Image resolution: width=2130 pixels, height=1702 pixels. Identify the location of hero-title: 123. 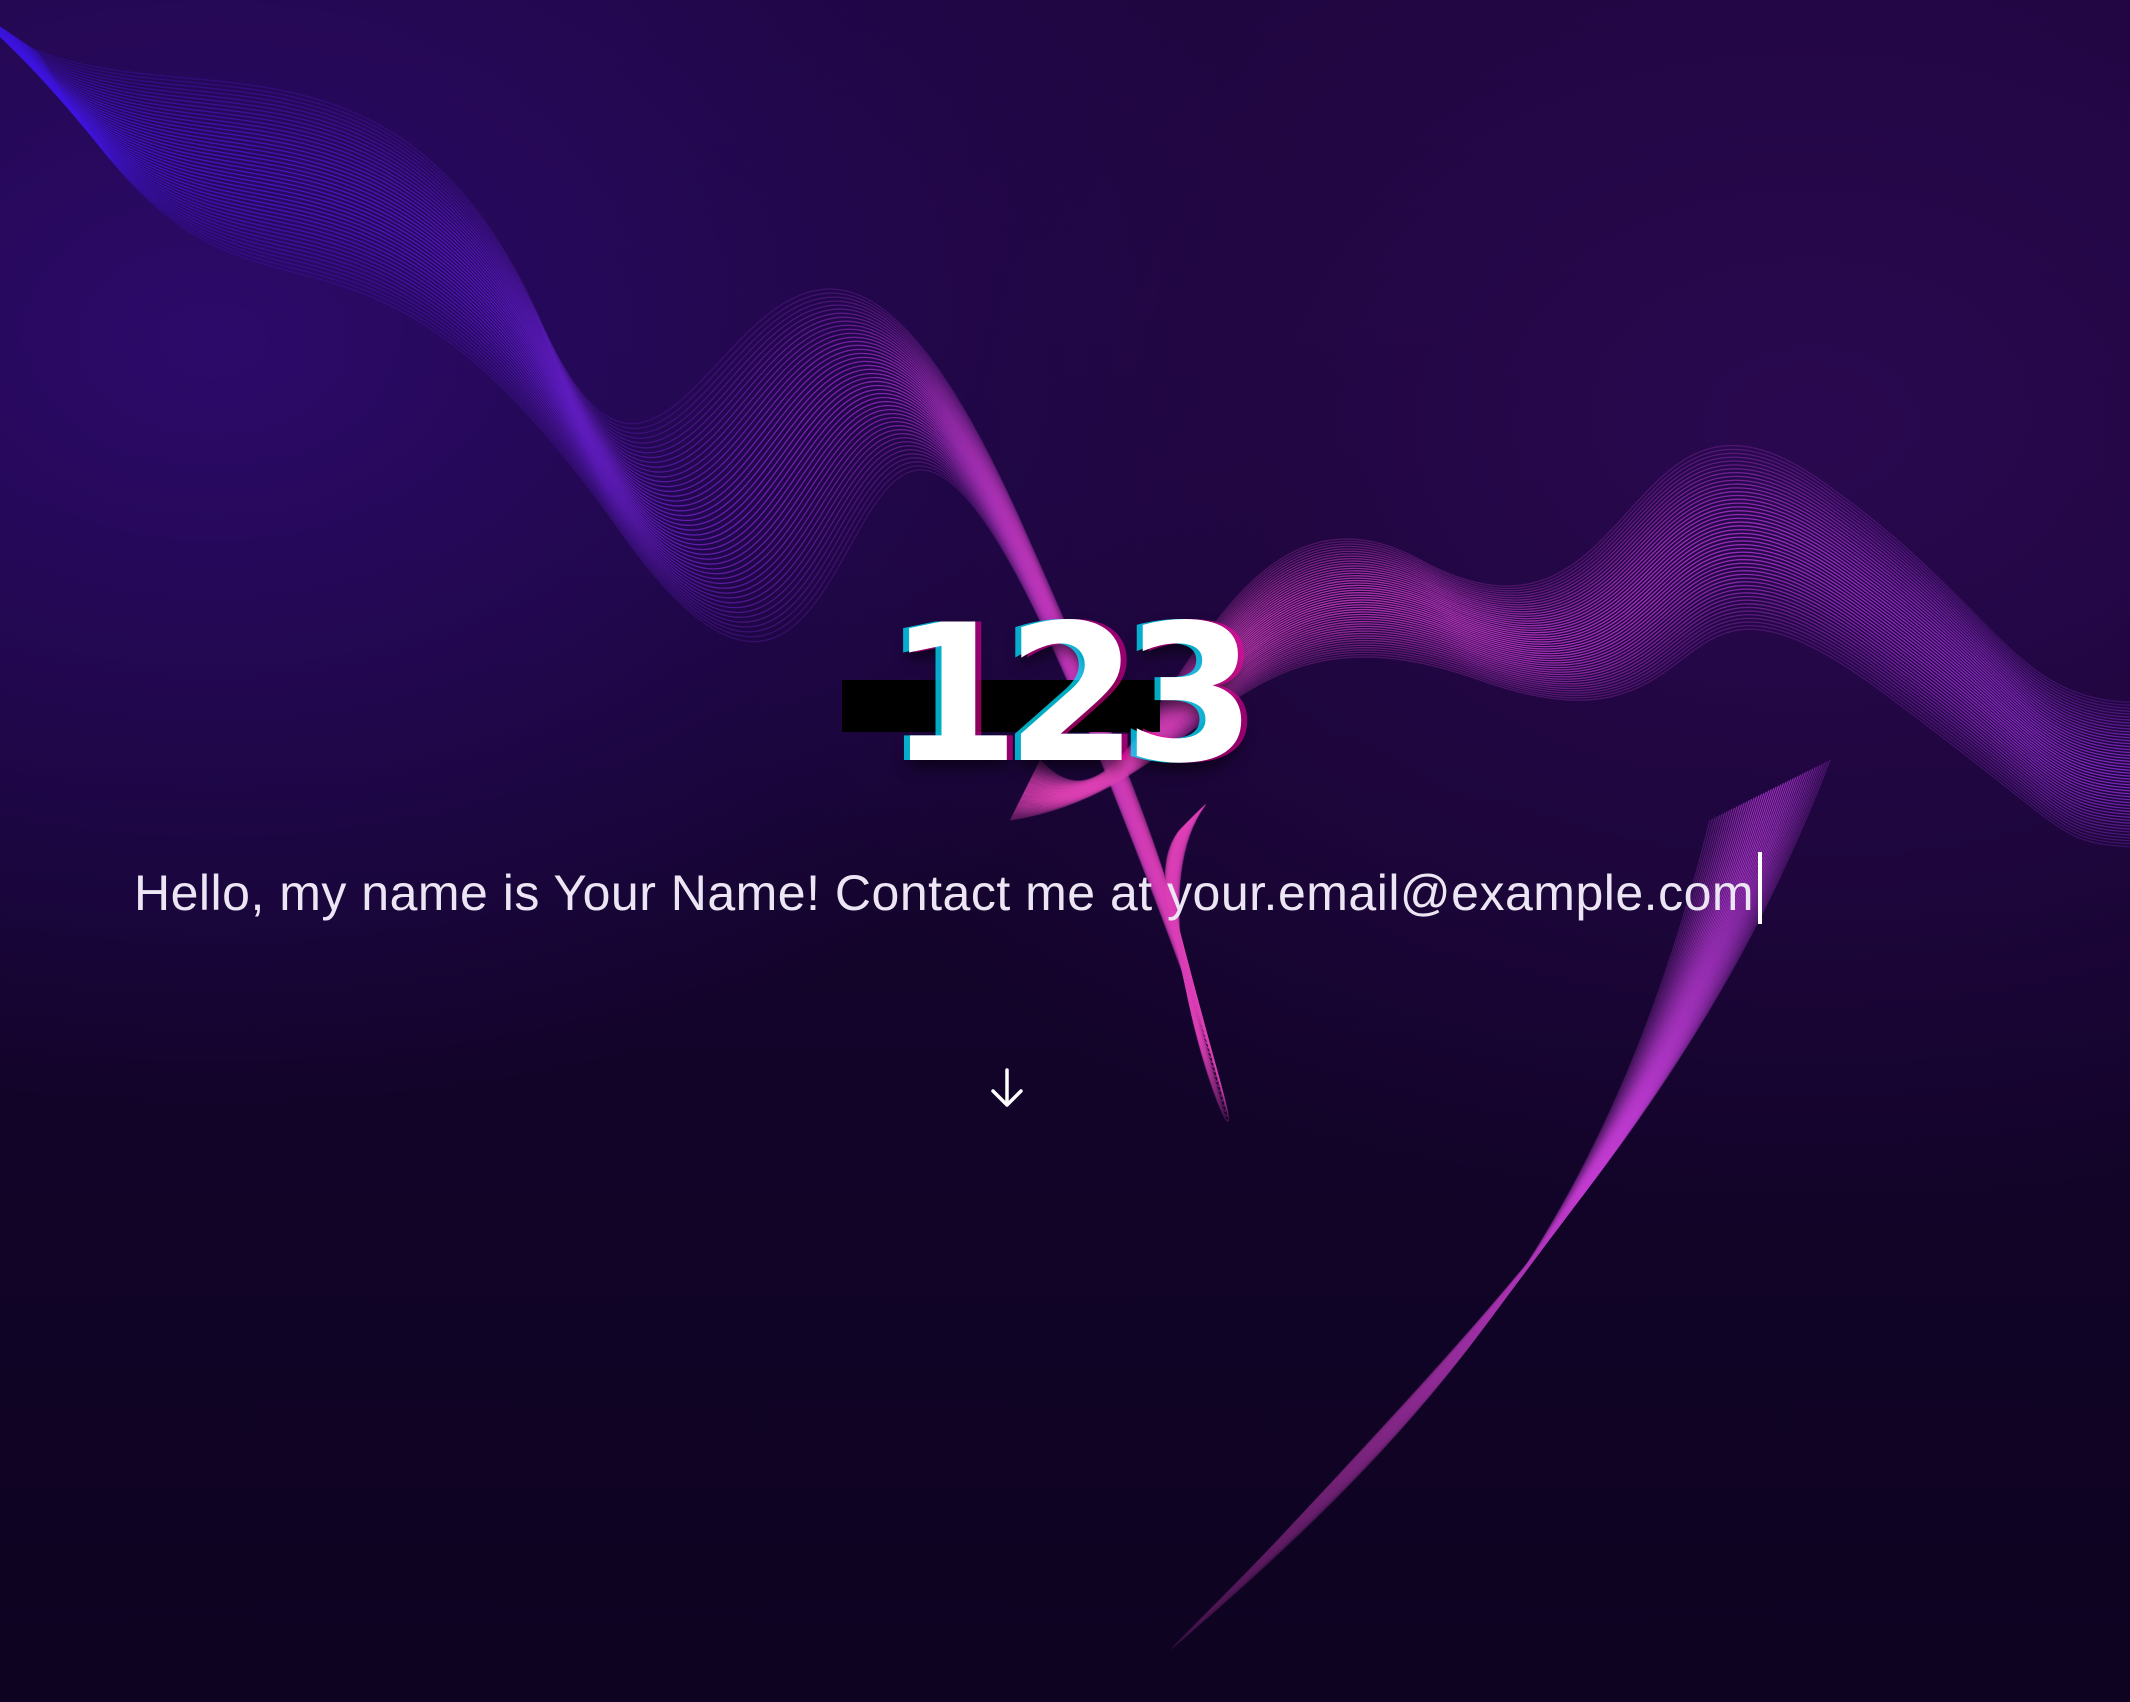
(1072, 694).